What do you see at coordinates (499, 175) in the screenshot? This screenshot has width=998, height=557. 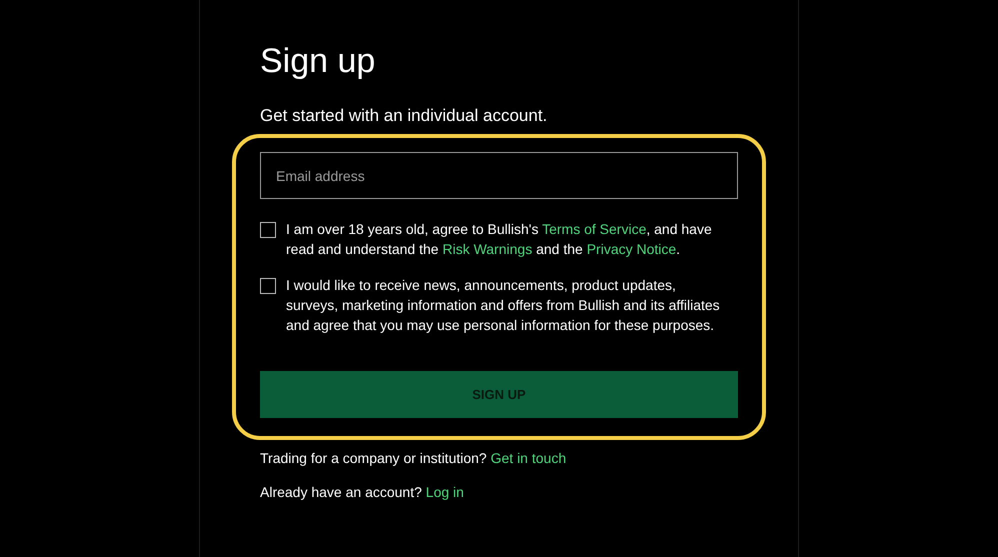 I see `email-field: Email address` at bounding box center [499, 175].